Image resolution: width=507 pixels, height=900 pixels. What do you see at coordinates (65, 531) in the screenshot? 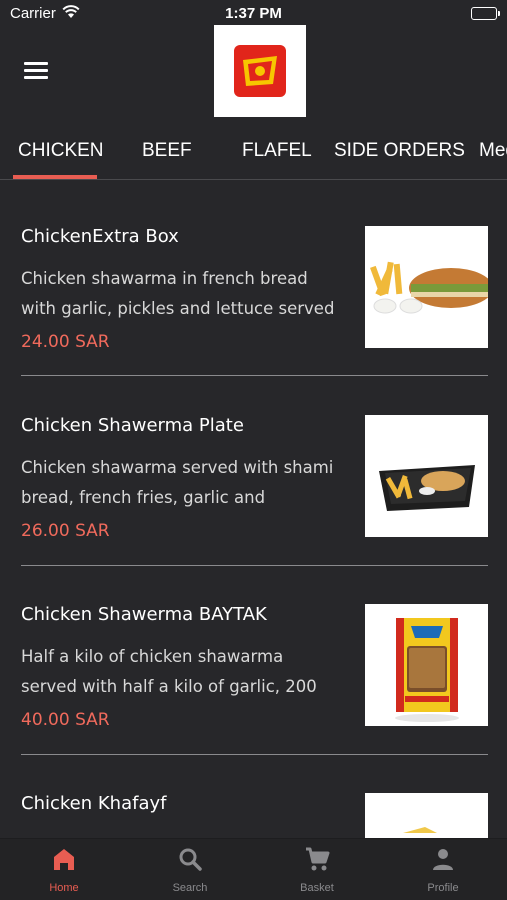
I see `item-price: 26.00 SAR` at bounding box center [65, 531].